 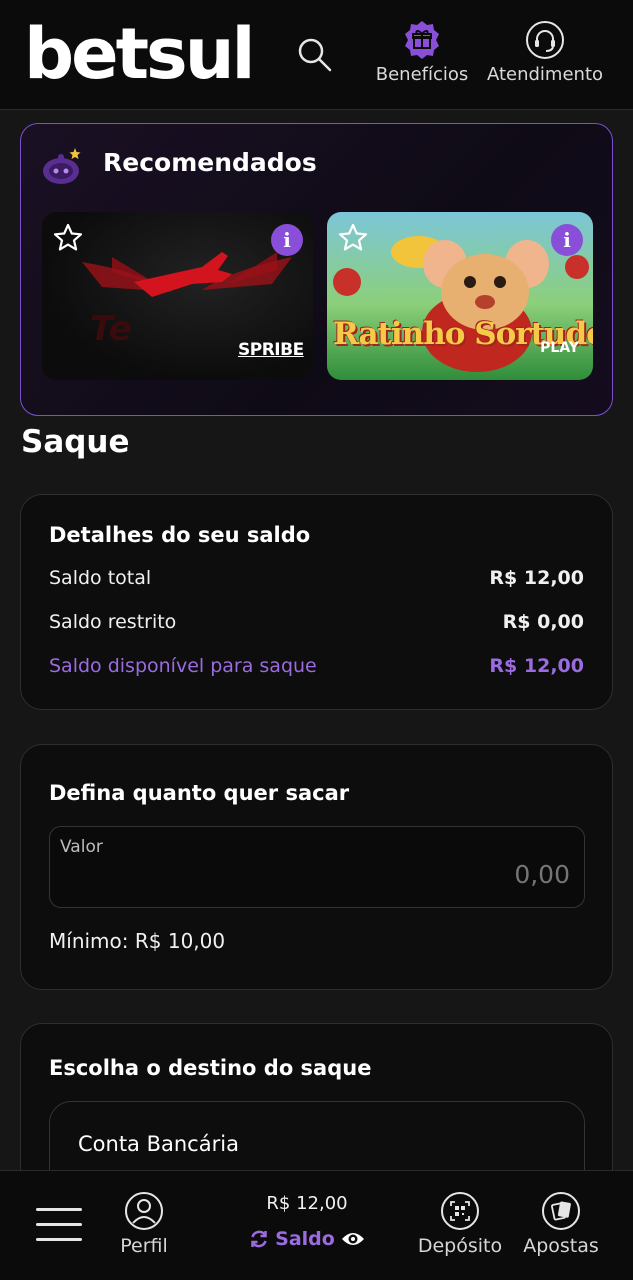 I want to click on search-icon, so click(x=315, y=55).